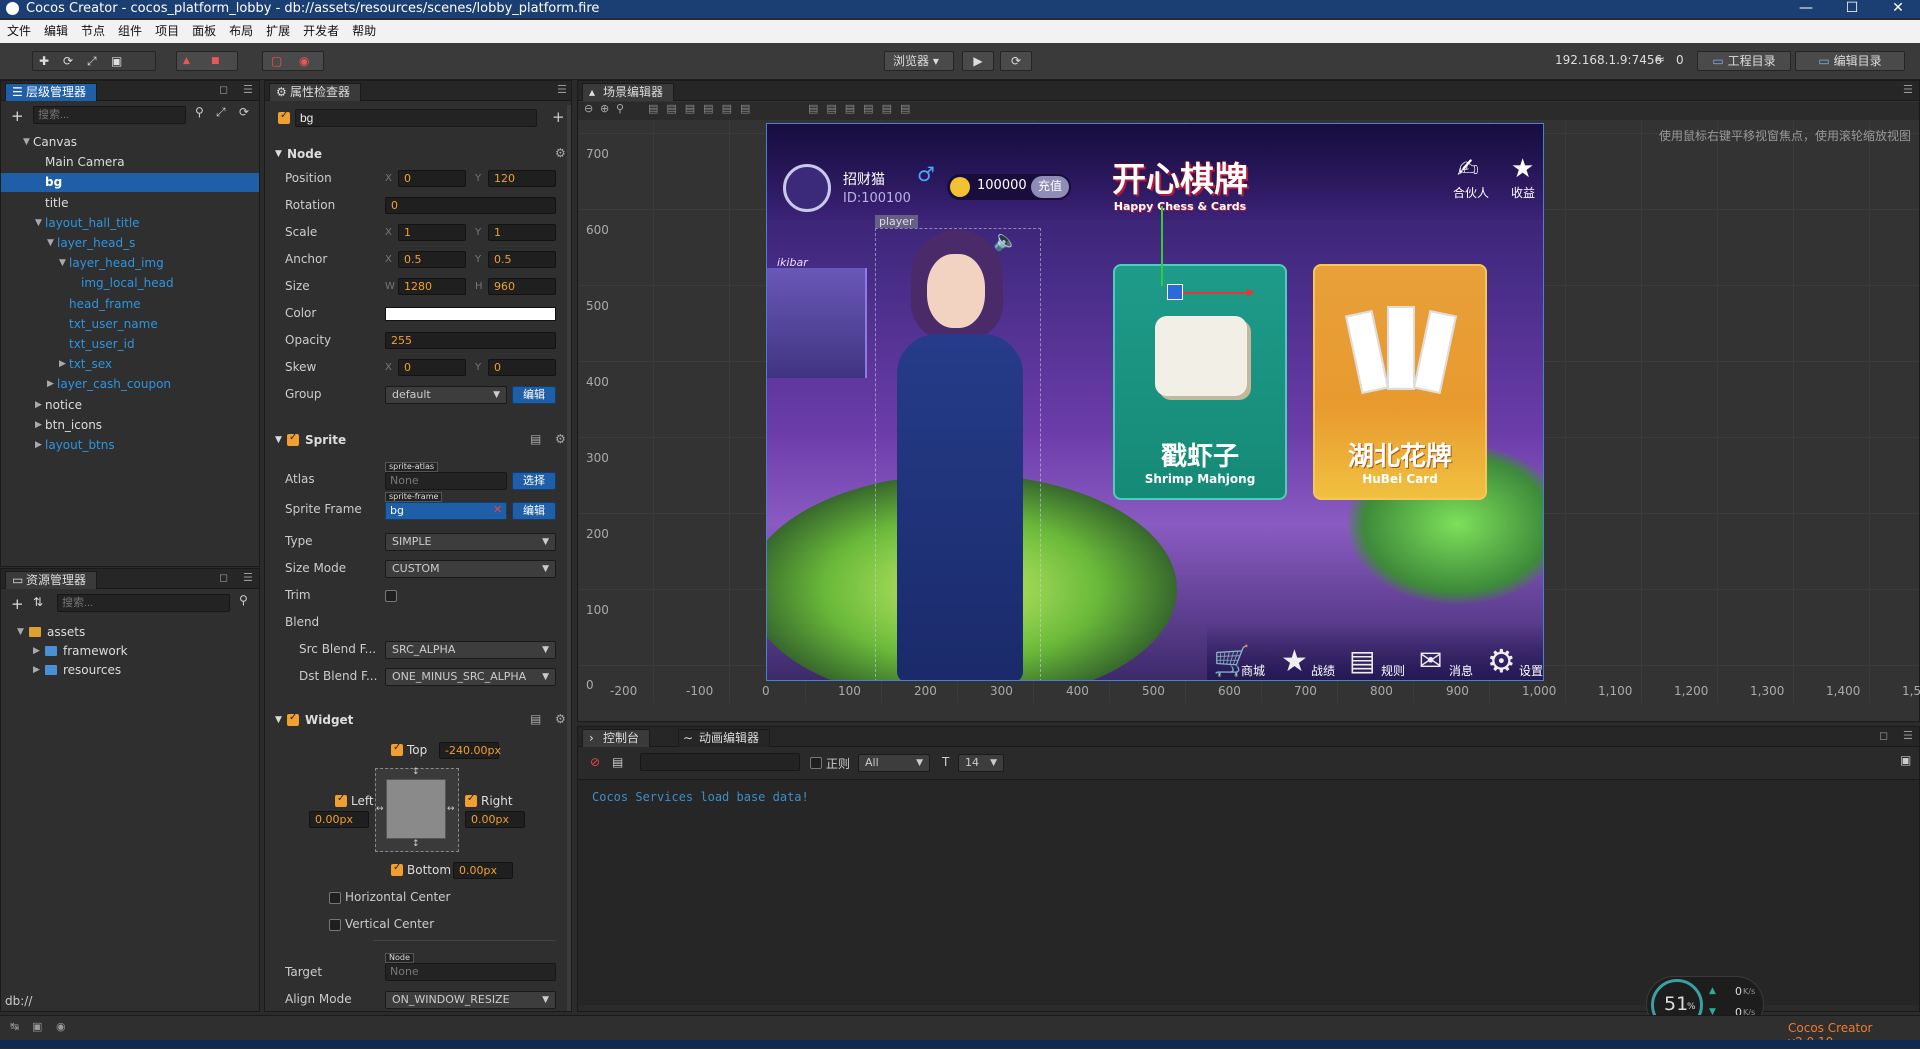 This screenshot has height=1049, width=1920. Describe the element at coordinates (130, 243) in the screenshot. I see `tree-node: ▼ layer_head_s` at that location.